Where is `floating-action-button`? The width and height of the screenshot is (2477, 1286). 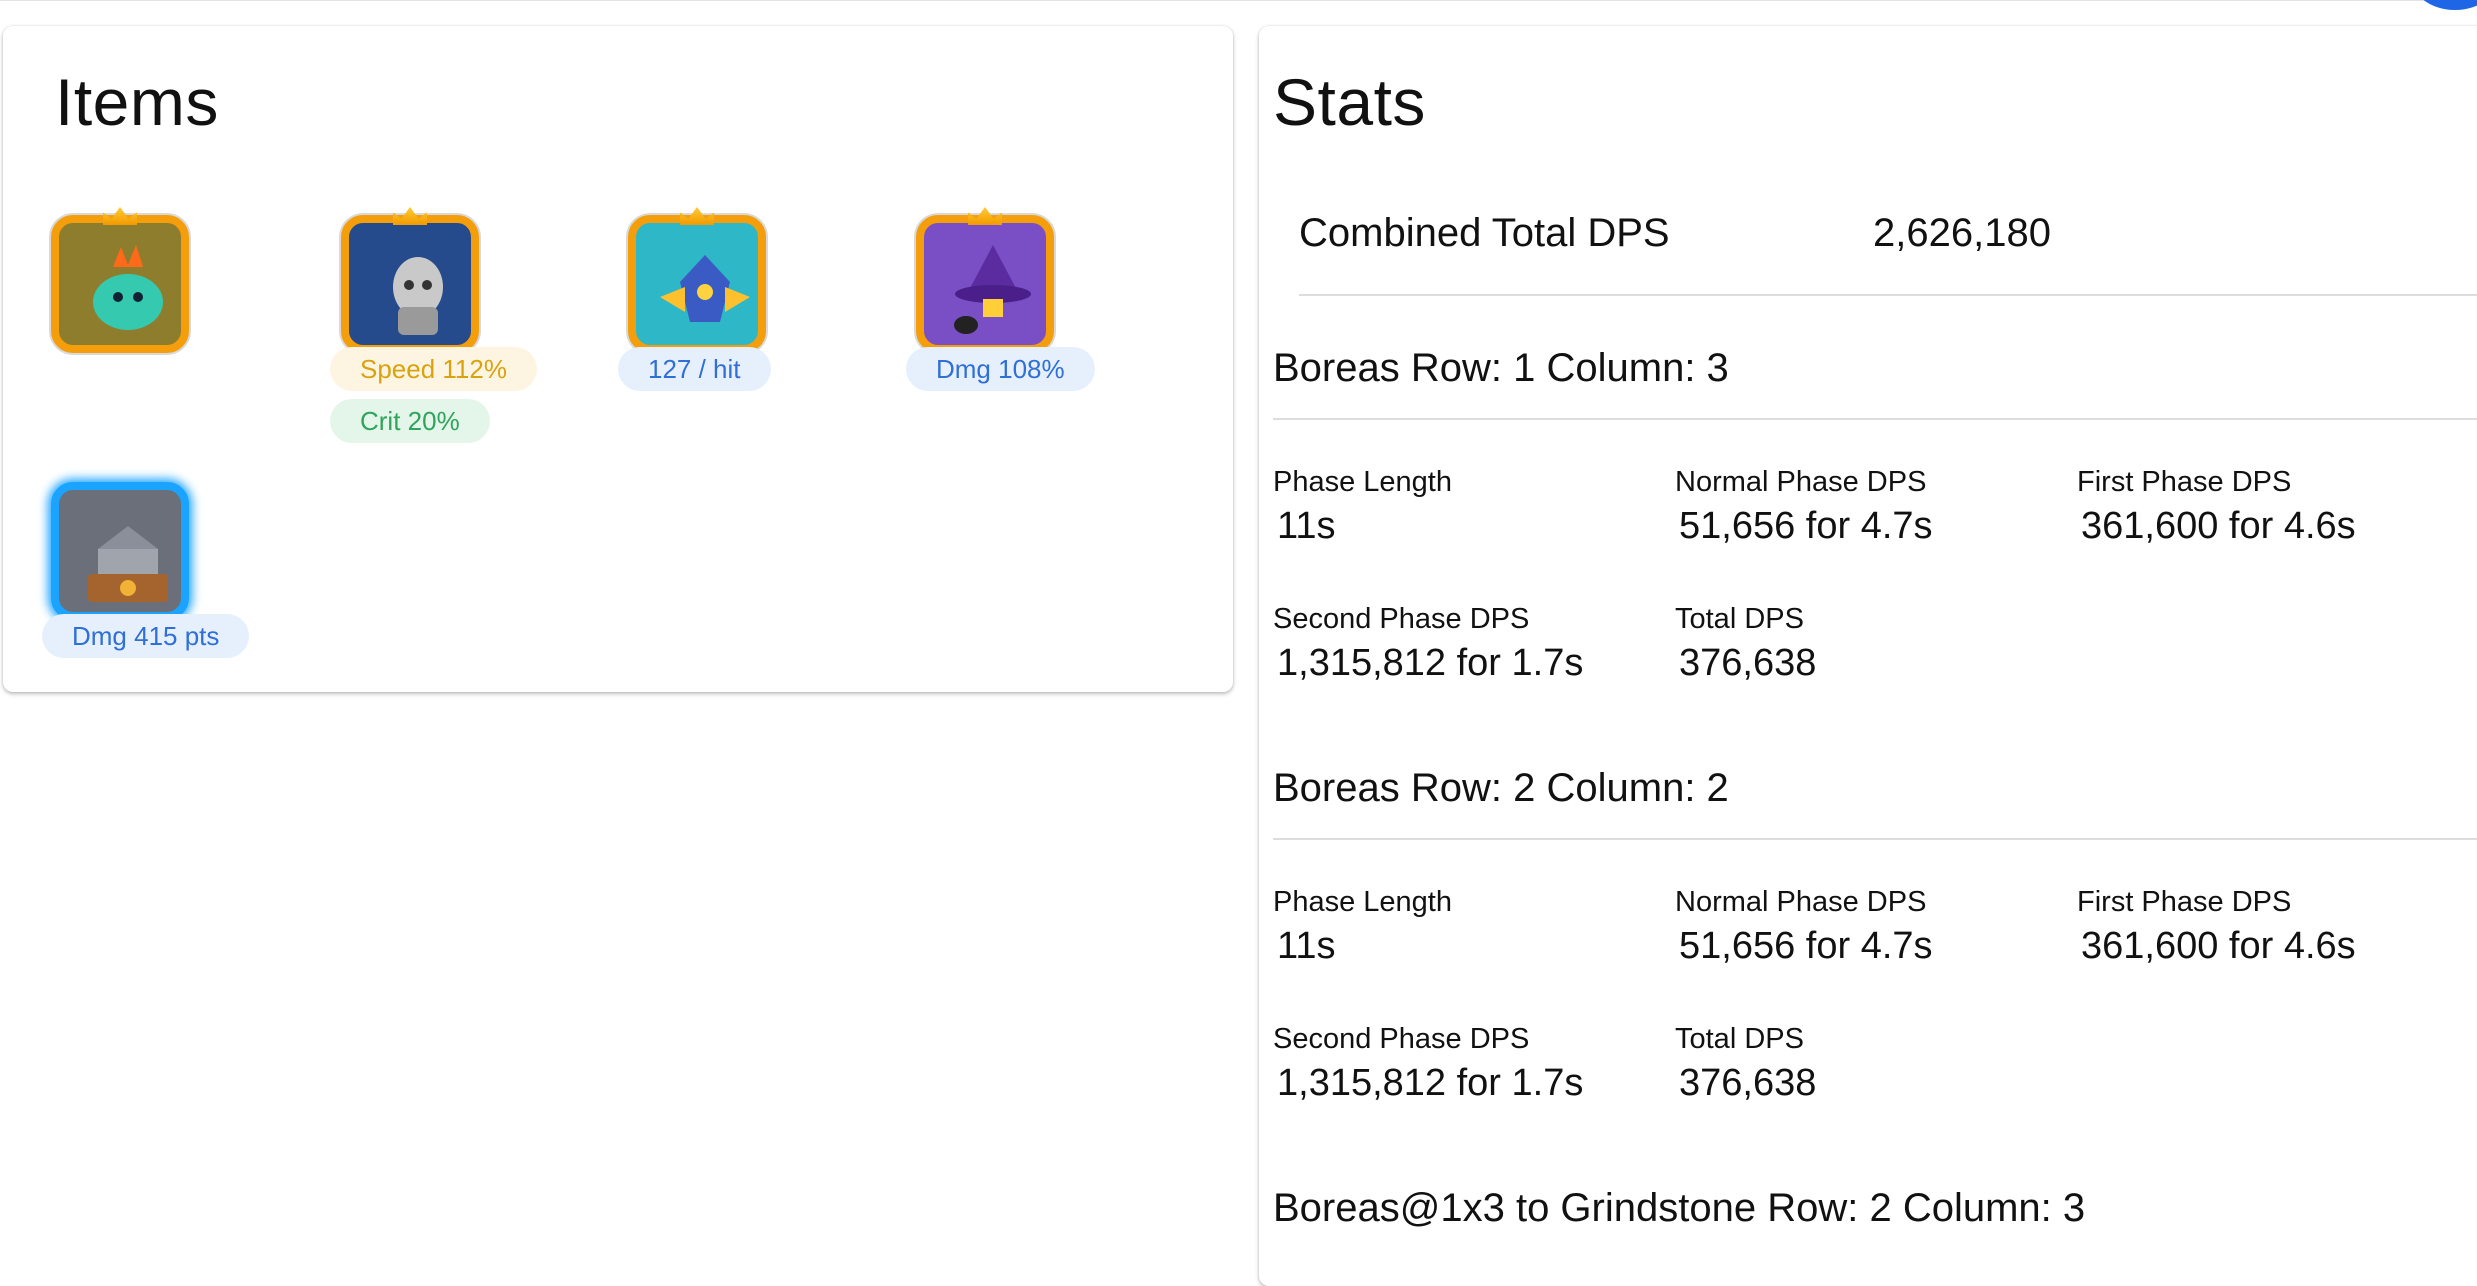 floating-action-button is located at coordinates (2443, 5).